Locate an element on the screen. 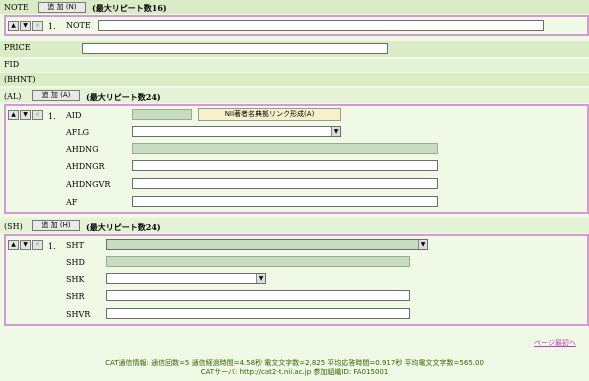 This screenshot has height=381, width=589. shd-label: SHD is located at coordinates (75, 262).